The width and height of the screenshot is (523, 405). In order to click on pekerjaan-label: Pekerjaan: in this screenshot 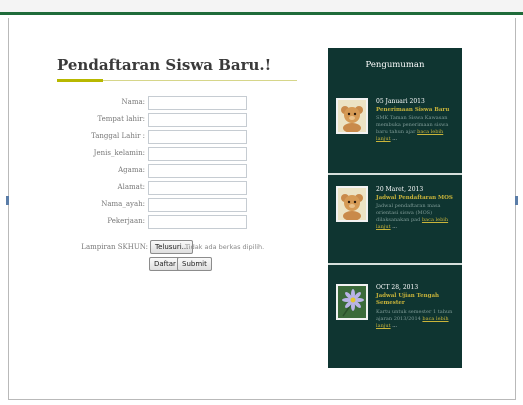, I will do `click(126, 221)`.